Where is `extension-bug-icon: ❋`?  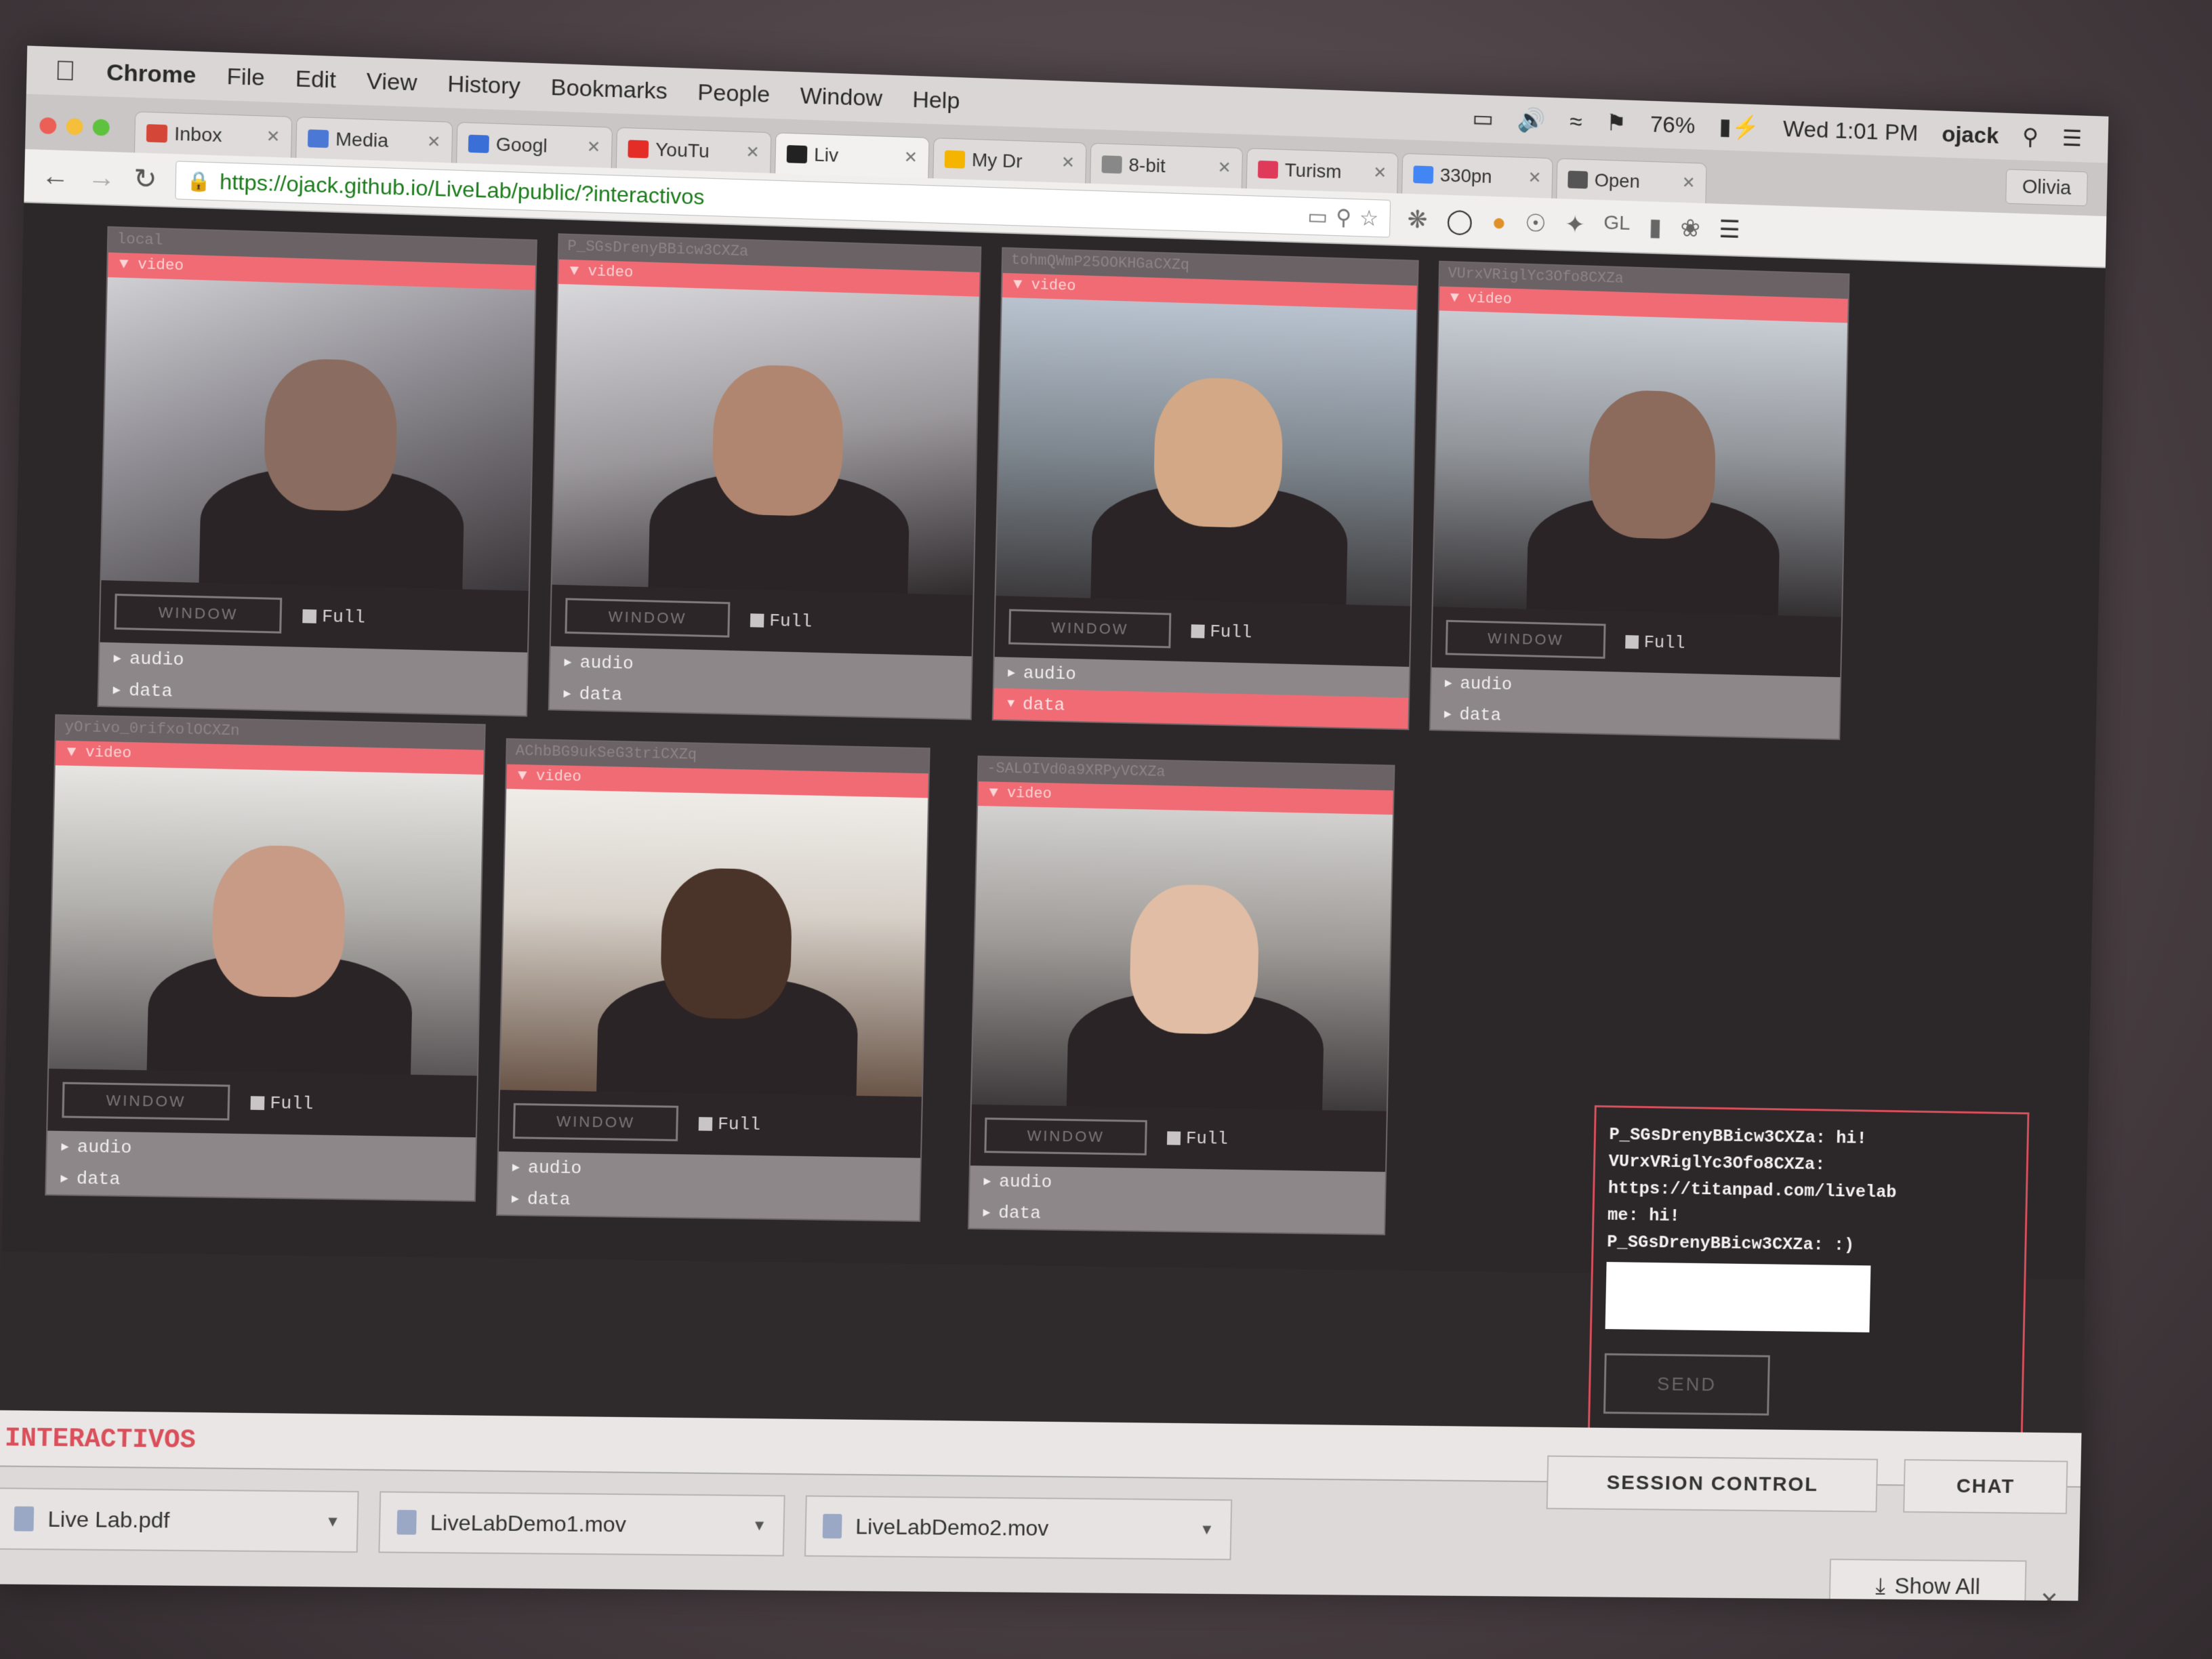
extension-bug-icon: ❋ is located at coordinates (1418, 220).